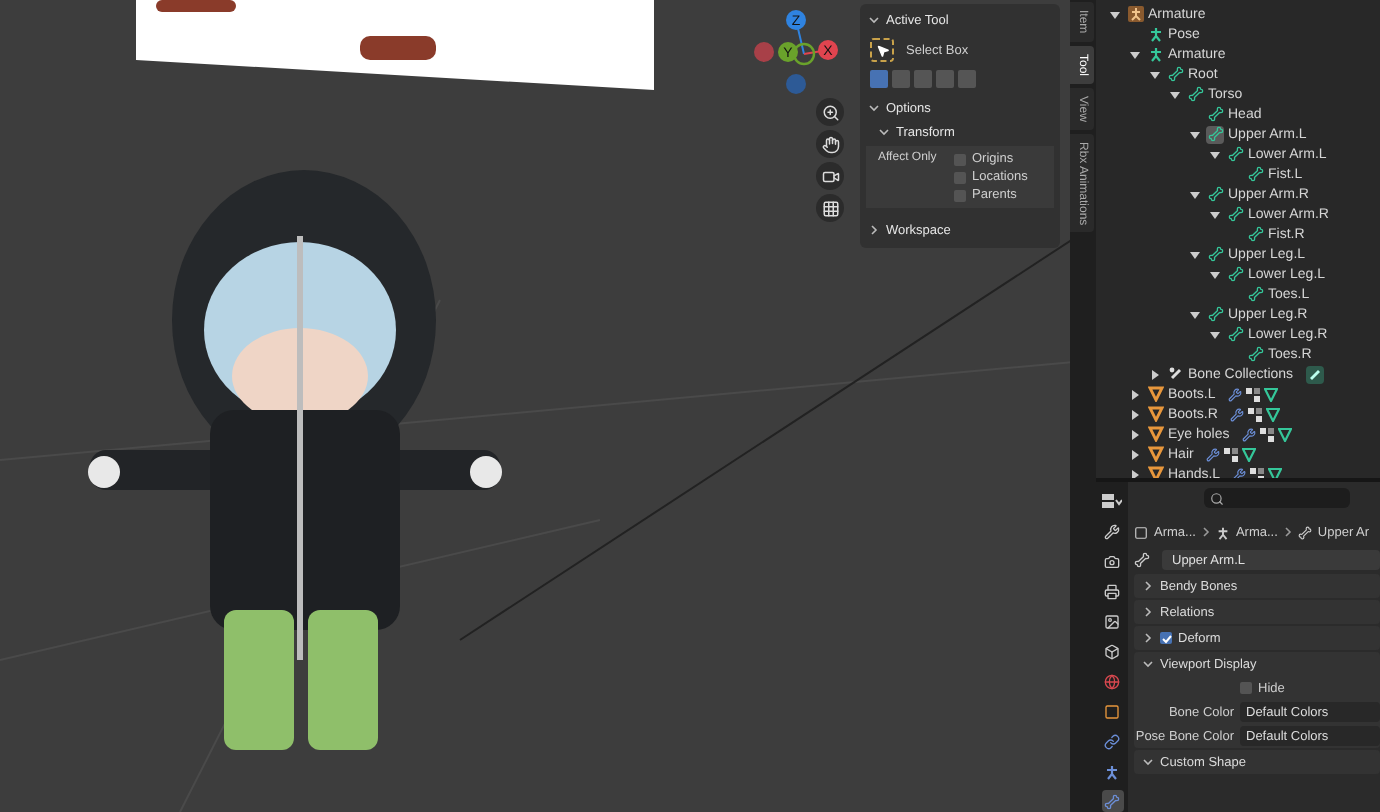  I want to click on select-box-icon, so click(882, 50).